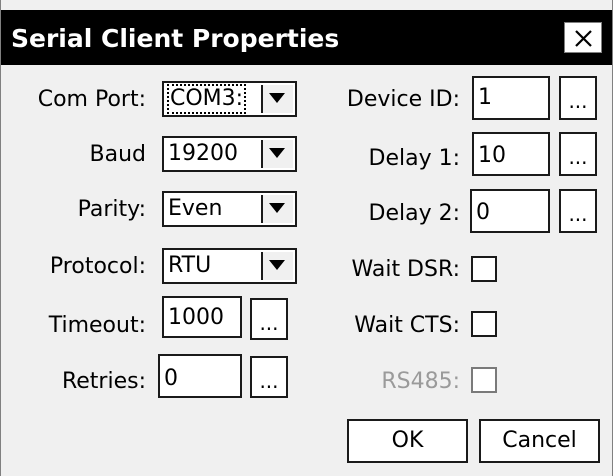 The image size is (613, 476). What do you see at coordinates (414, 158) in the screenshot?
I see `delay1-label: Delay 1:` at bounding box center [414, 158].